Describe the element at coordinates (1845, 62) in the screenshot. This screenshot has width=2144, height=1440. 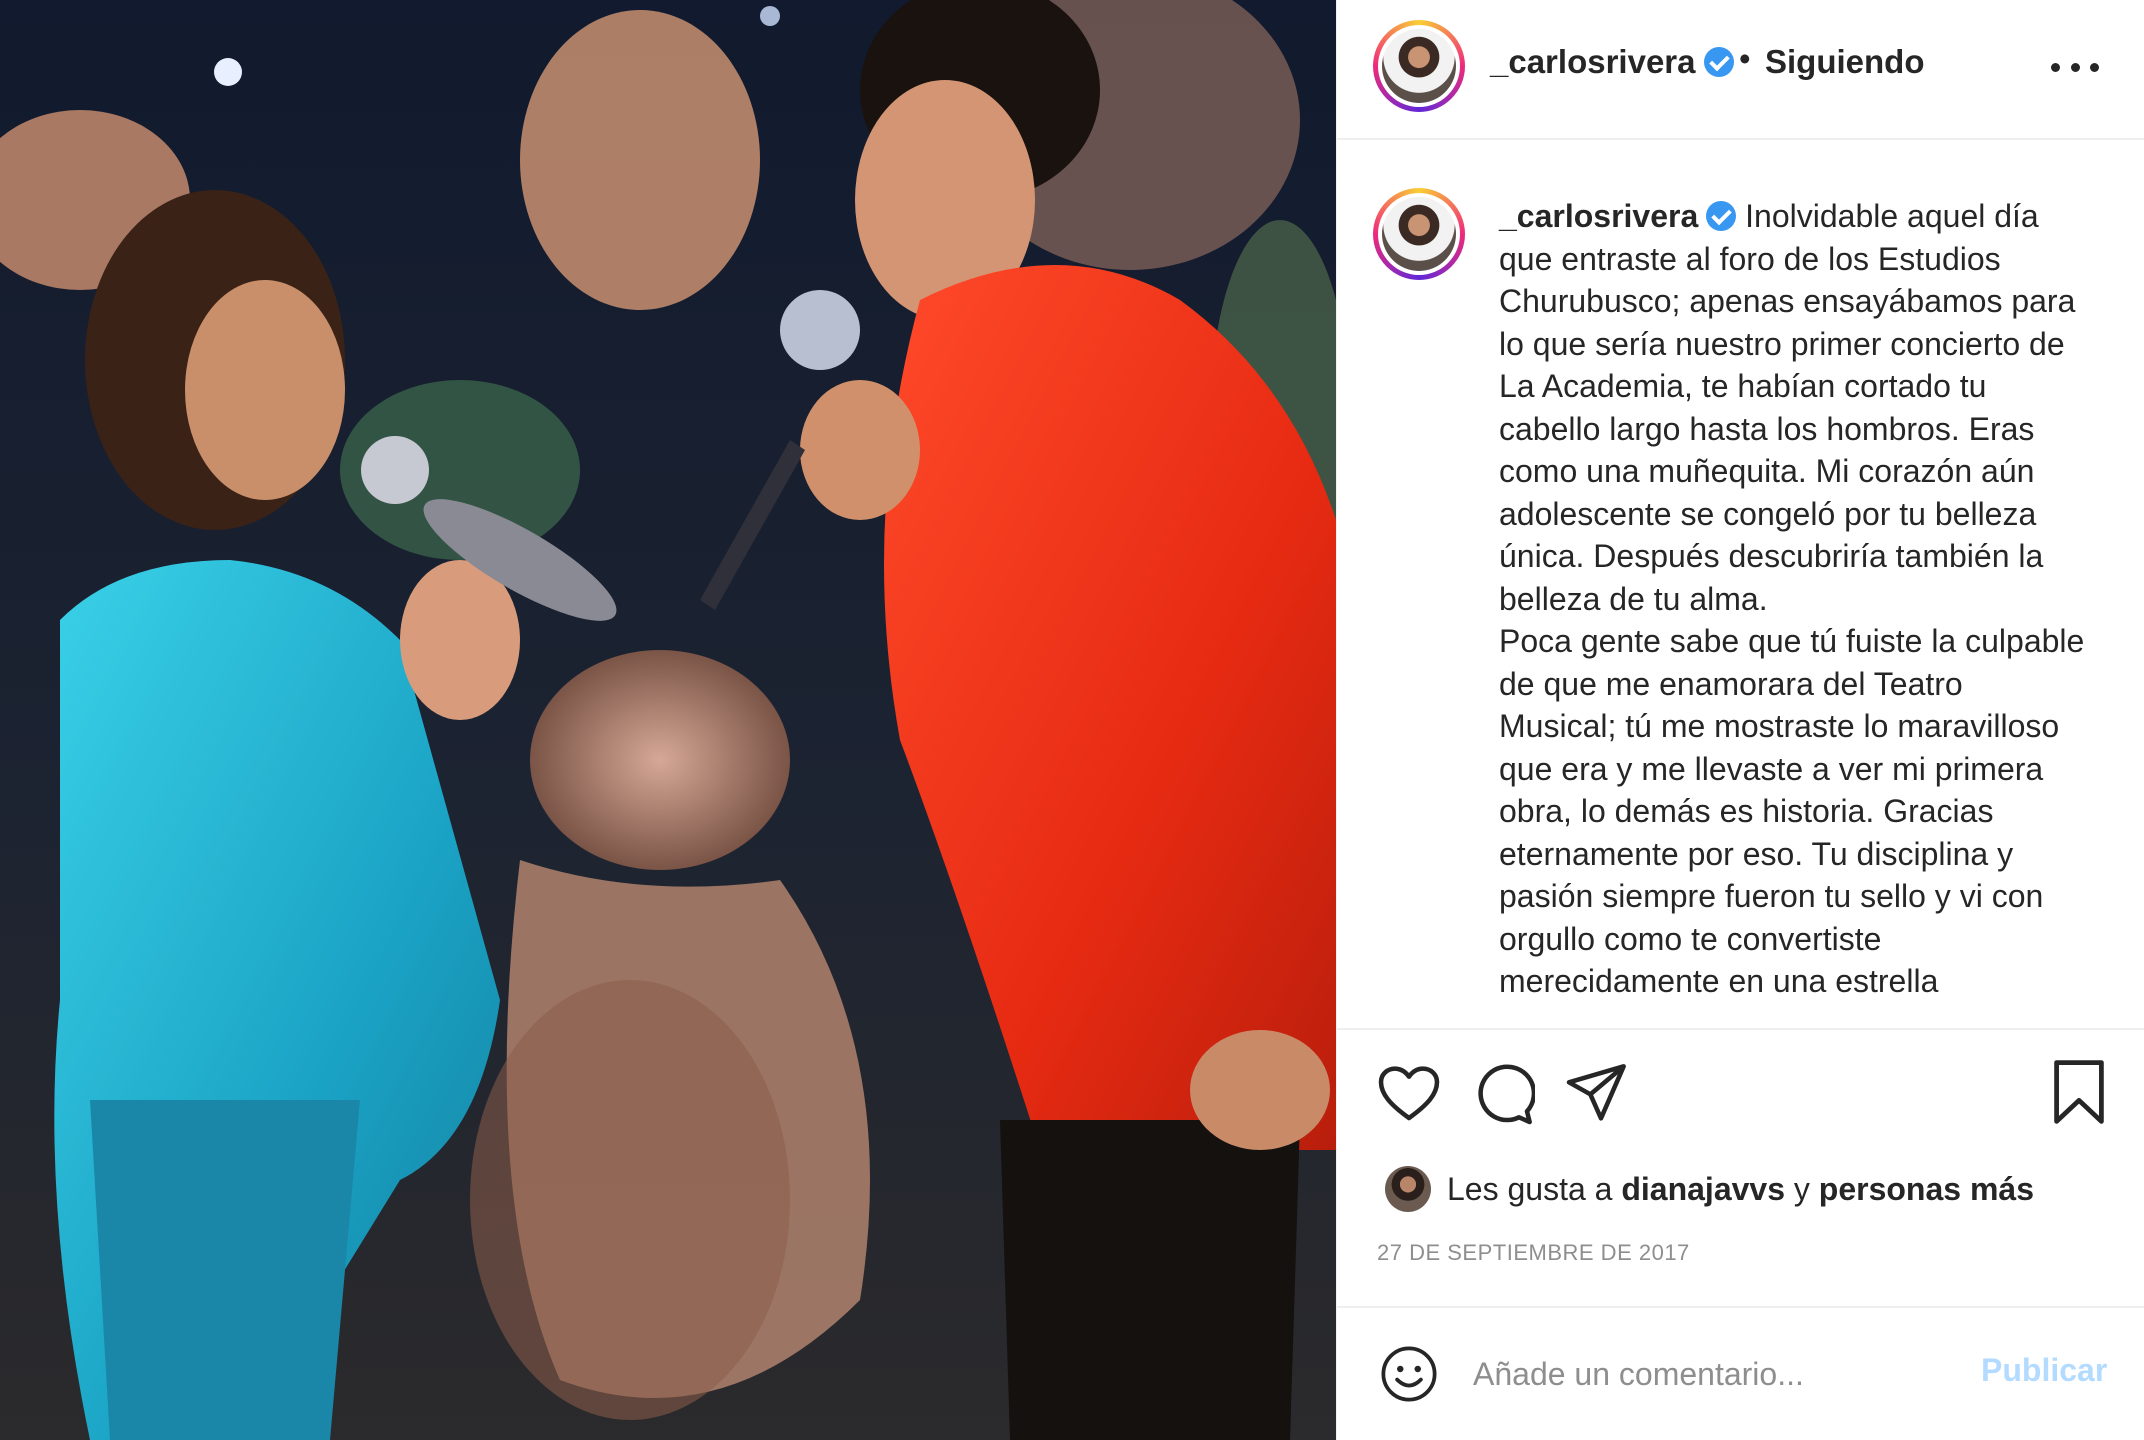
I see `following-button: Siguiendo` at that location.